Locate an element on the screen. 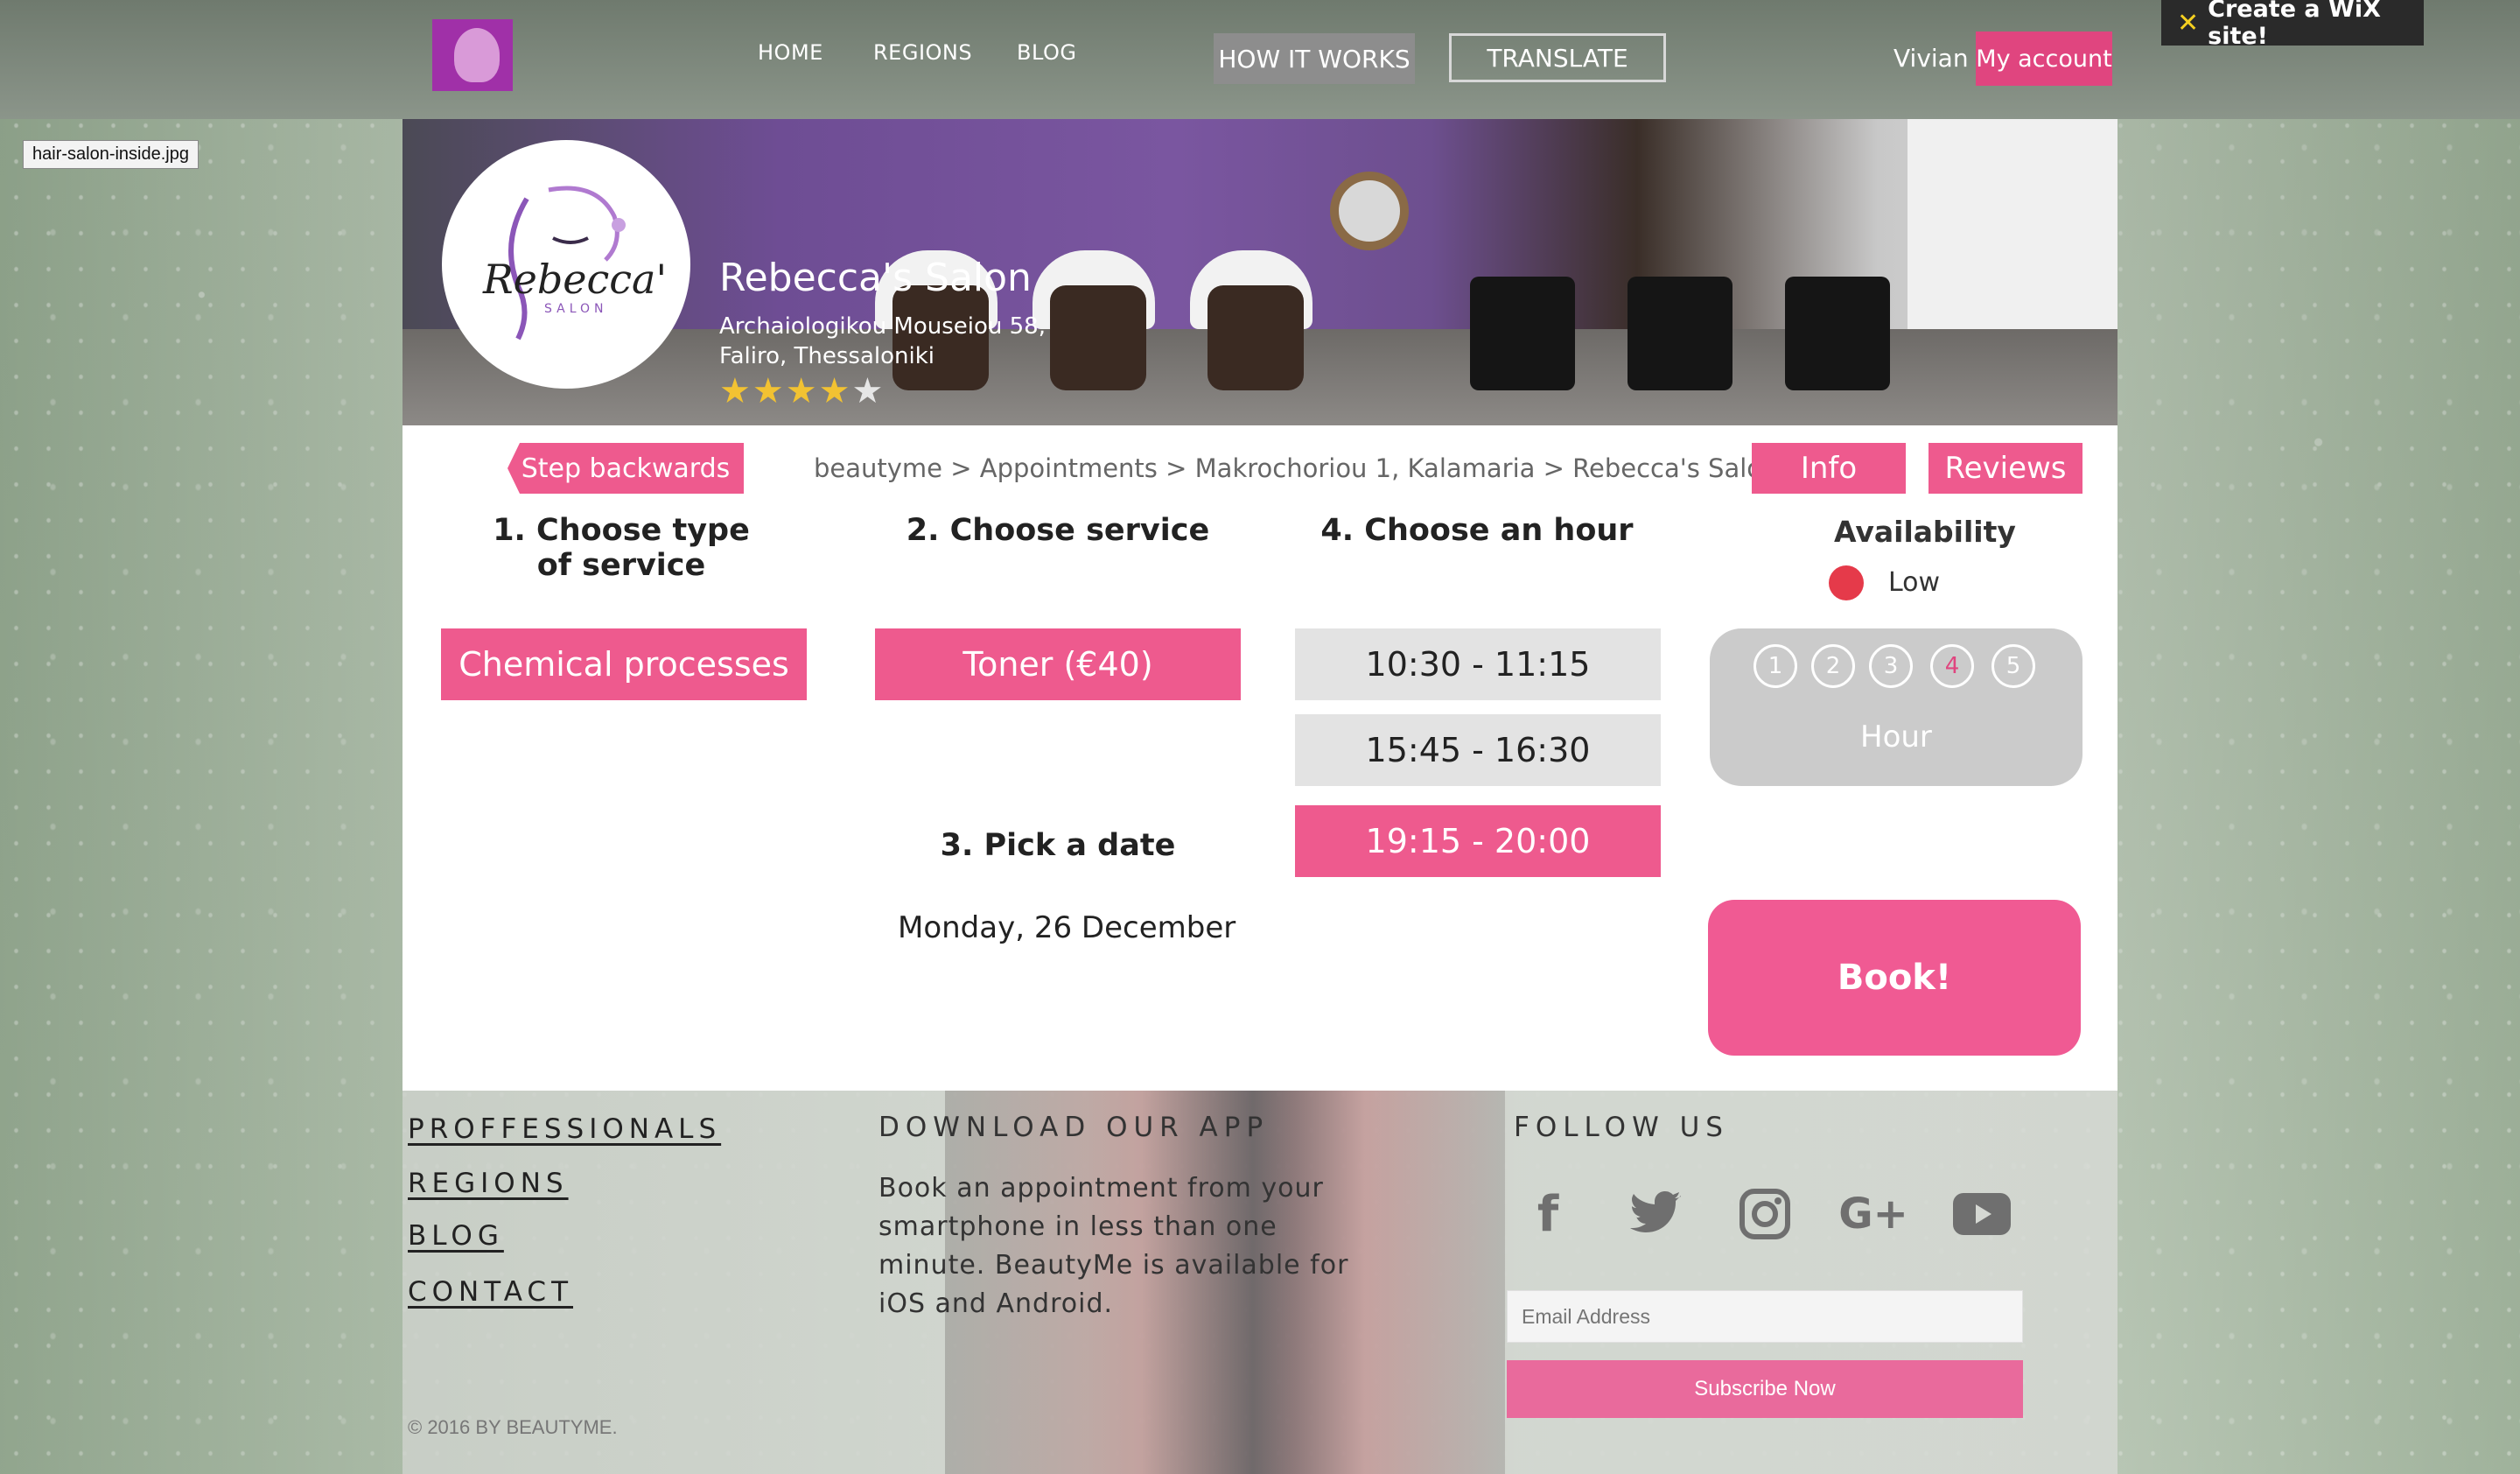  availability-title: Availability is located at coordinates (1925, 532).